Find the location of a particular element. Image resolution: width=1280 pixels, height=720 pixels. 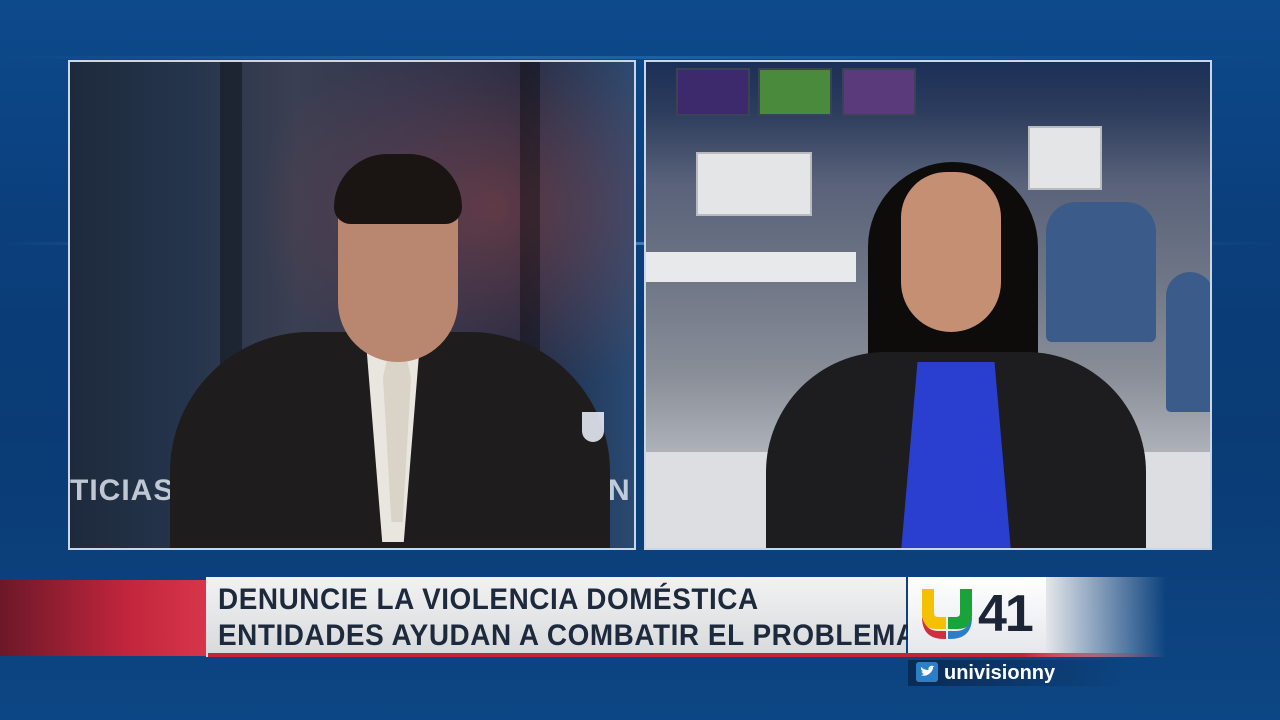

channel-number: 41 is located at coordinates (1006, 614).